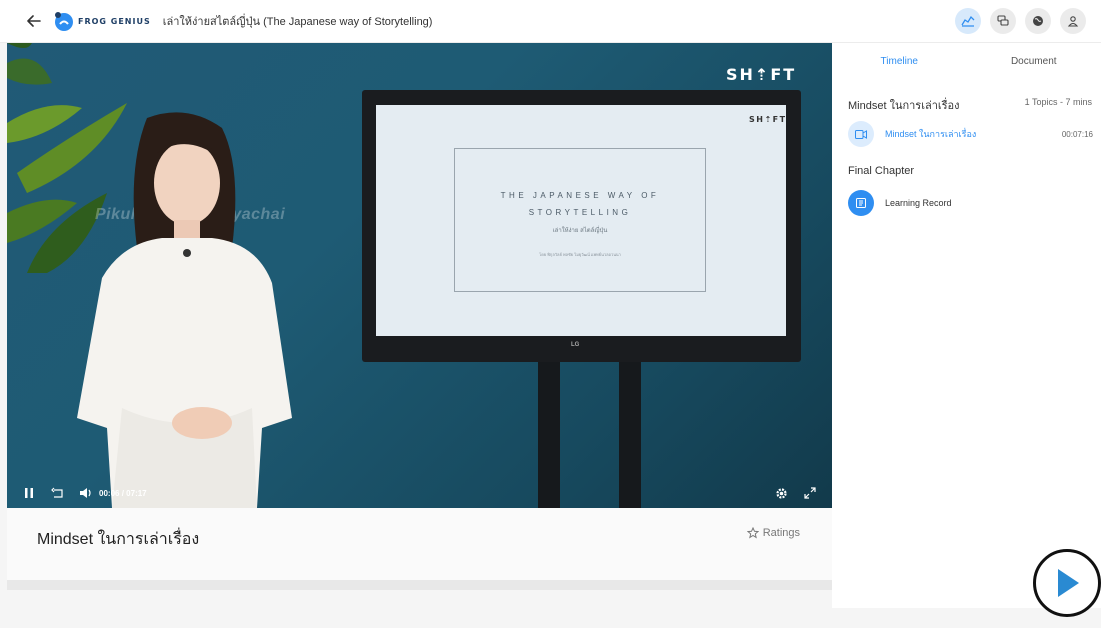  I want to click on profile-button, so click(1073, 21).